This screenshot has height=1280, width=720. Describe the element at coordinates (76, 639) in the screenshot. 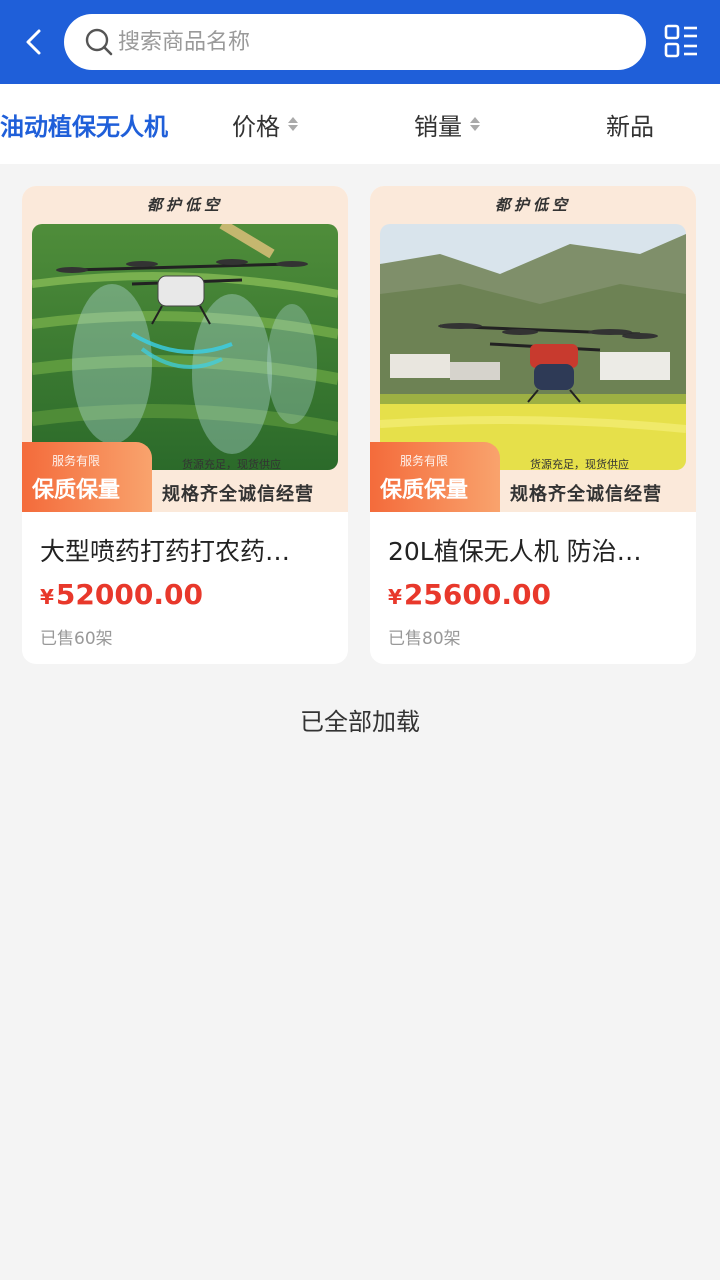

I see `sold-count: 已售60架` at that location.